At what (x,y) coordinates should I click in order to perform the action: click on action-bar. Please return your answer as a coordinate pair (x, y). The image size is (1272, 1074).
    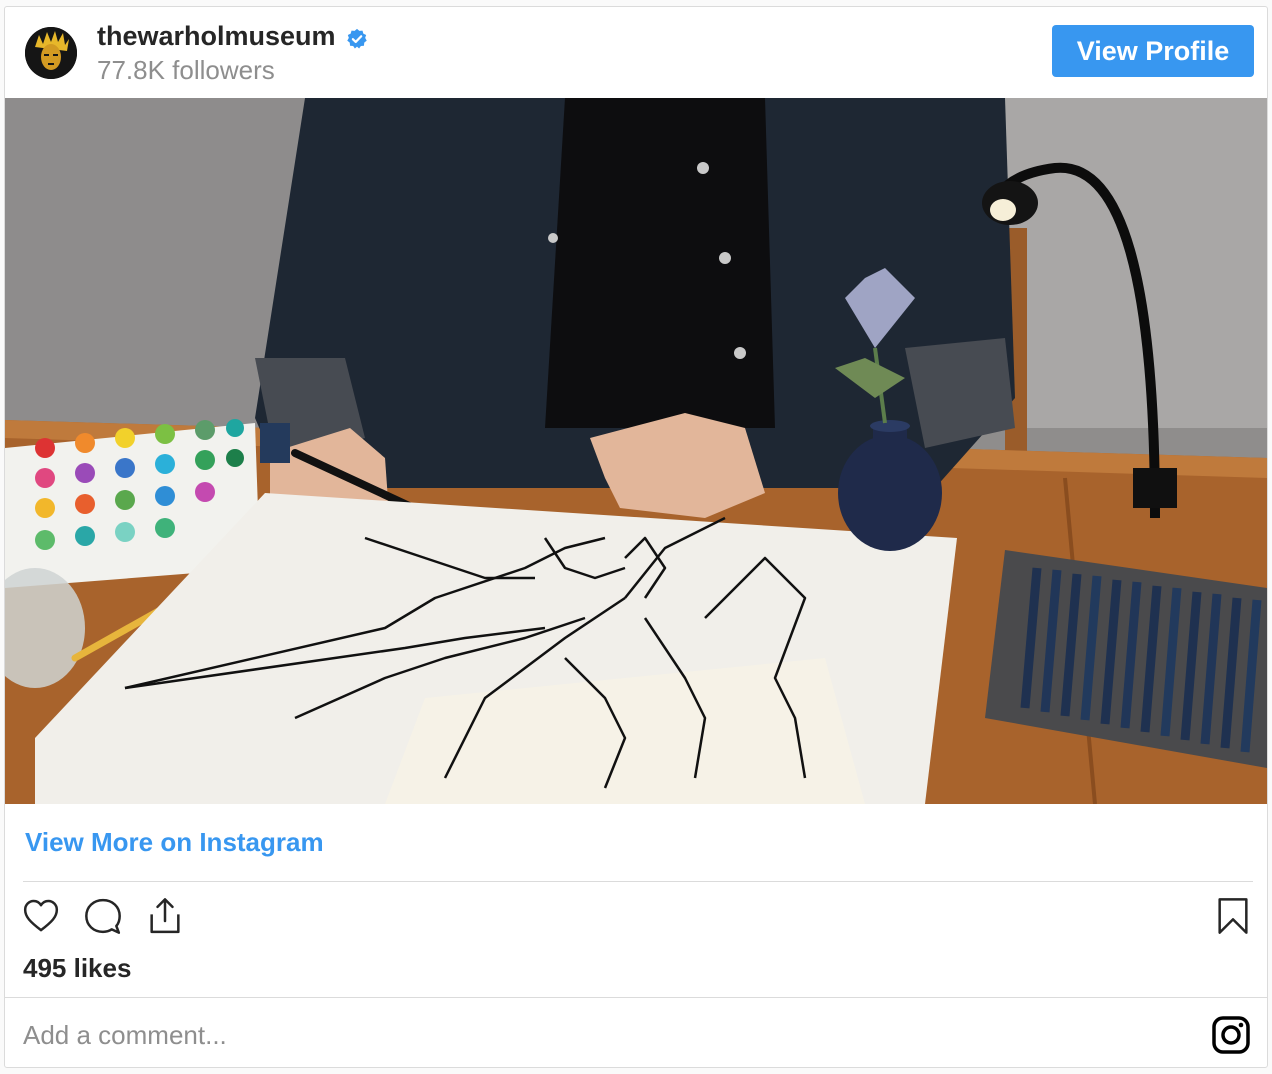
    Looking at the image, I should click on (636, 918).